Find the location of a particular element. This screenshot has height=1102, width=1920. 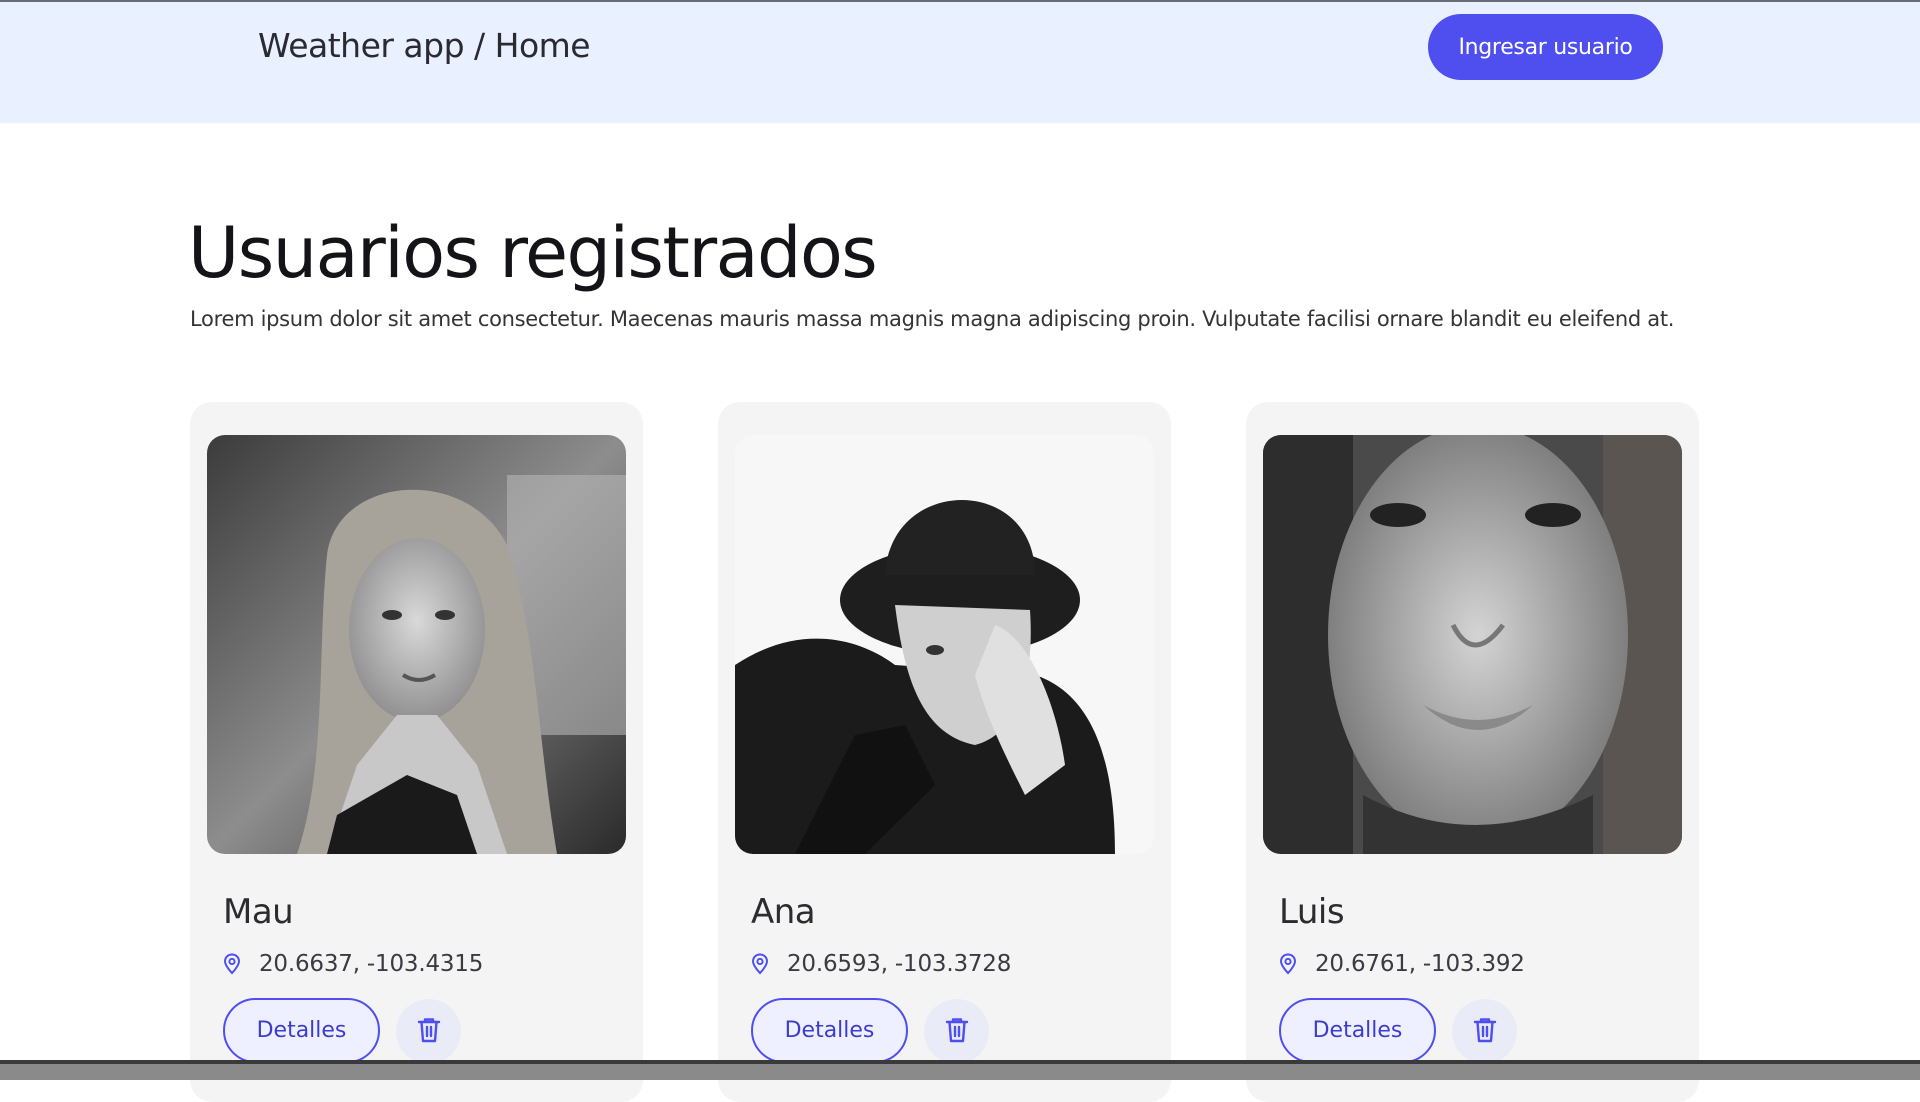

user-coordinates: 20.6593, -103.3728 is located at coordinates (899, 964).